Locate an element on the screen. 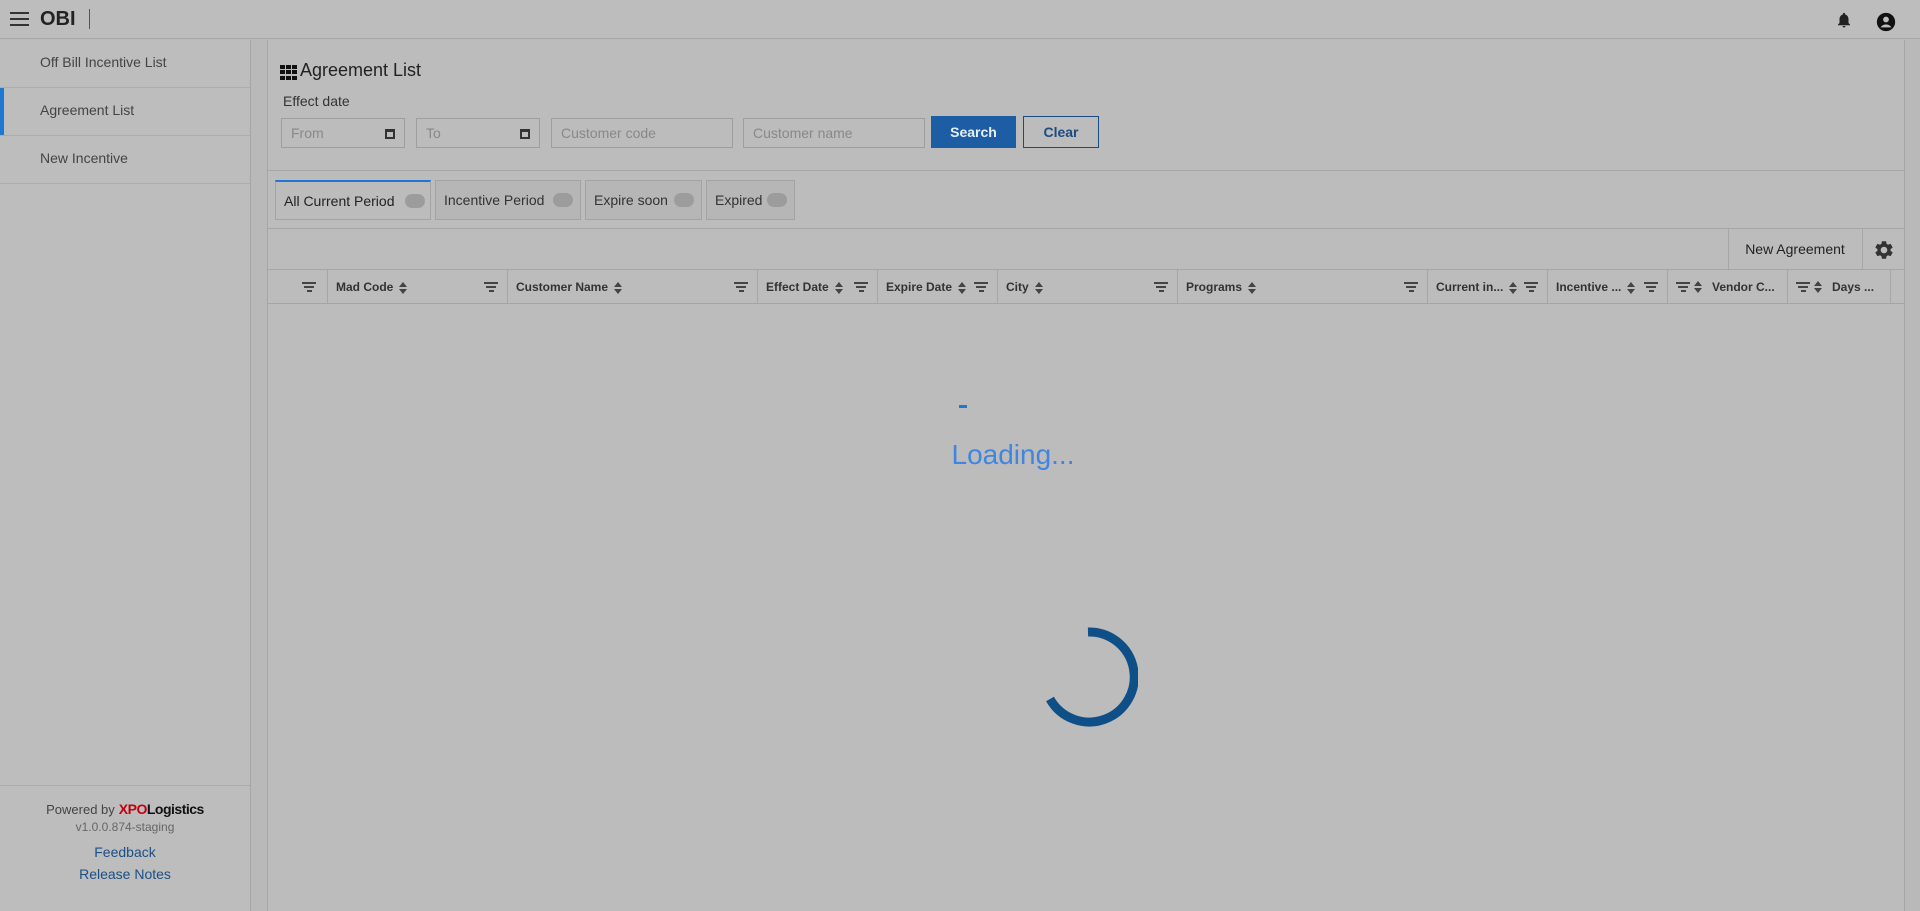 The width and height of the screenshot is (1920, 911). gear-icon is located at coordinates (1883, 249).